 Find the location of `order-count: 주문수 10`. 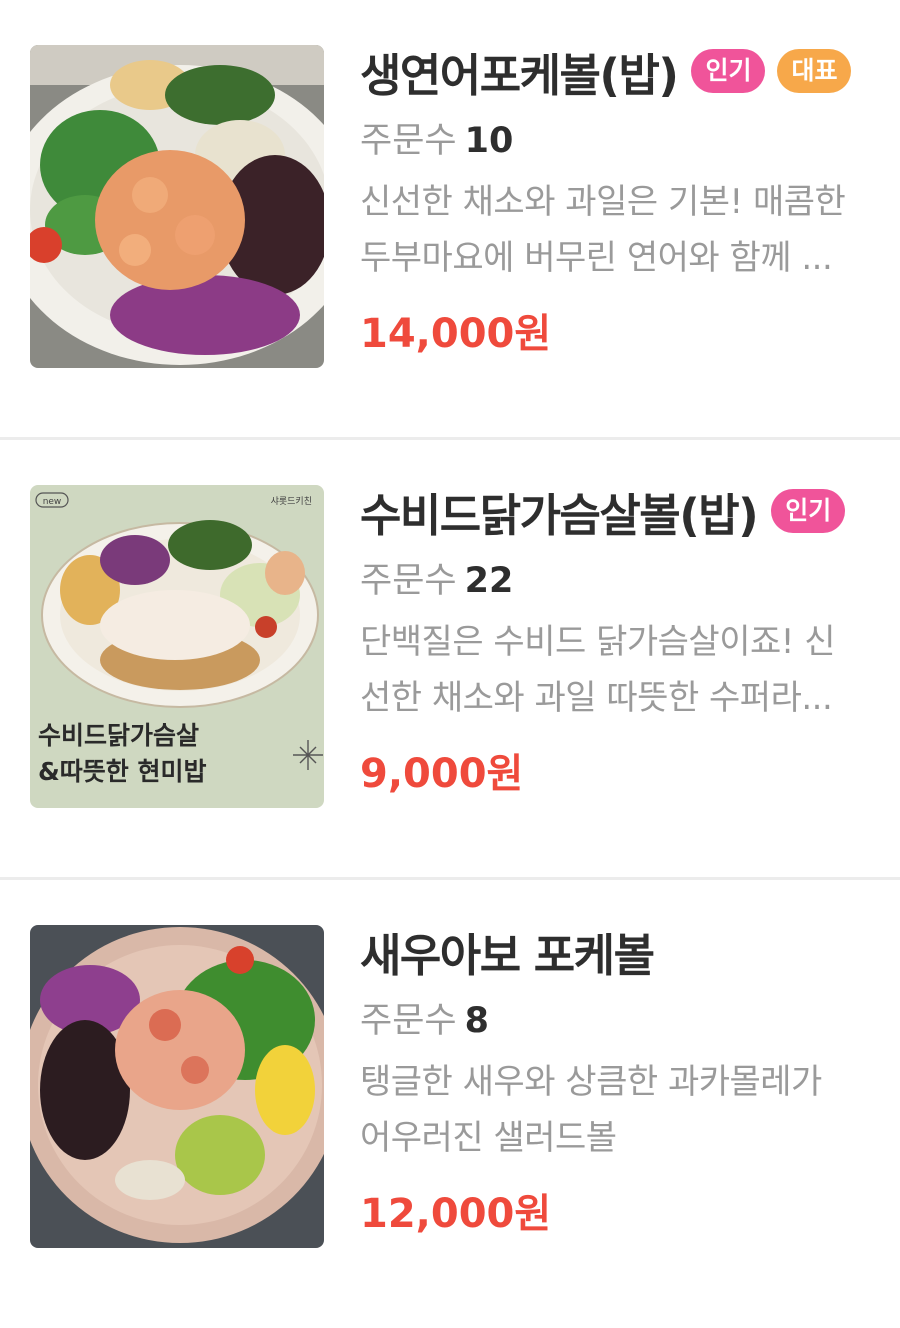

order-count: 주문수 10 is located at coordinates (626, 141).